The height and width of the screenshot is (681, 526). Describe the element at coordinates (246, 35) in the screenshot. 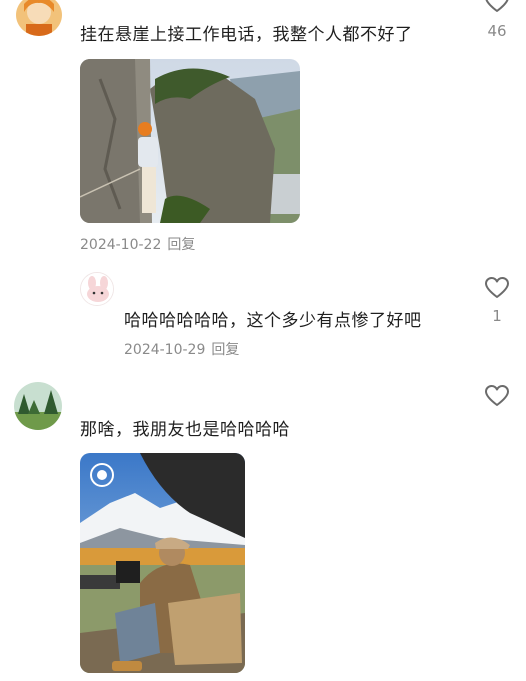

I see `comment-1-text: 挂在悬崖上接工作电话，我整个人都不好了` at that location.